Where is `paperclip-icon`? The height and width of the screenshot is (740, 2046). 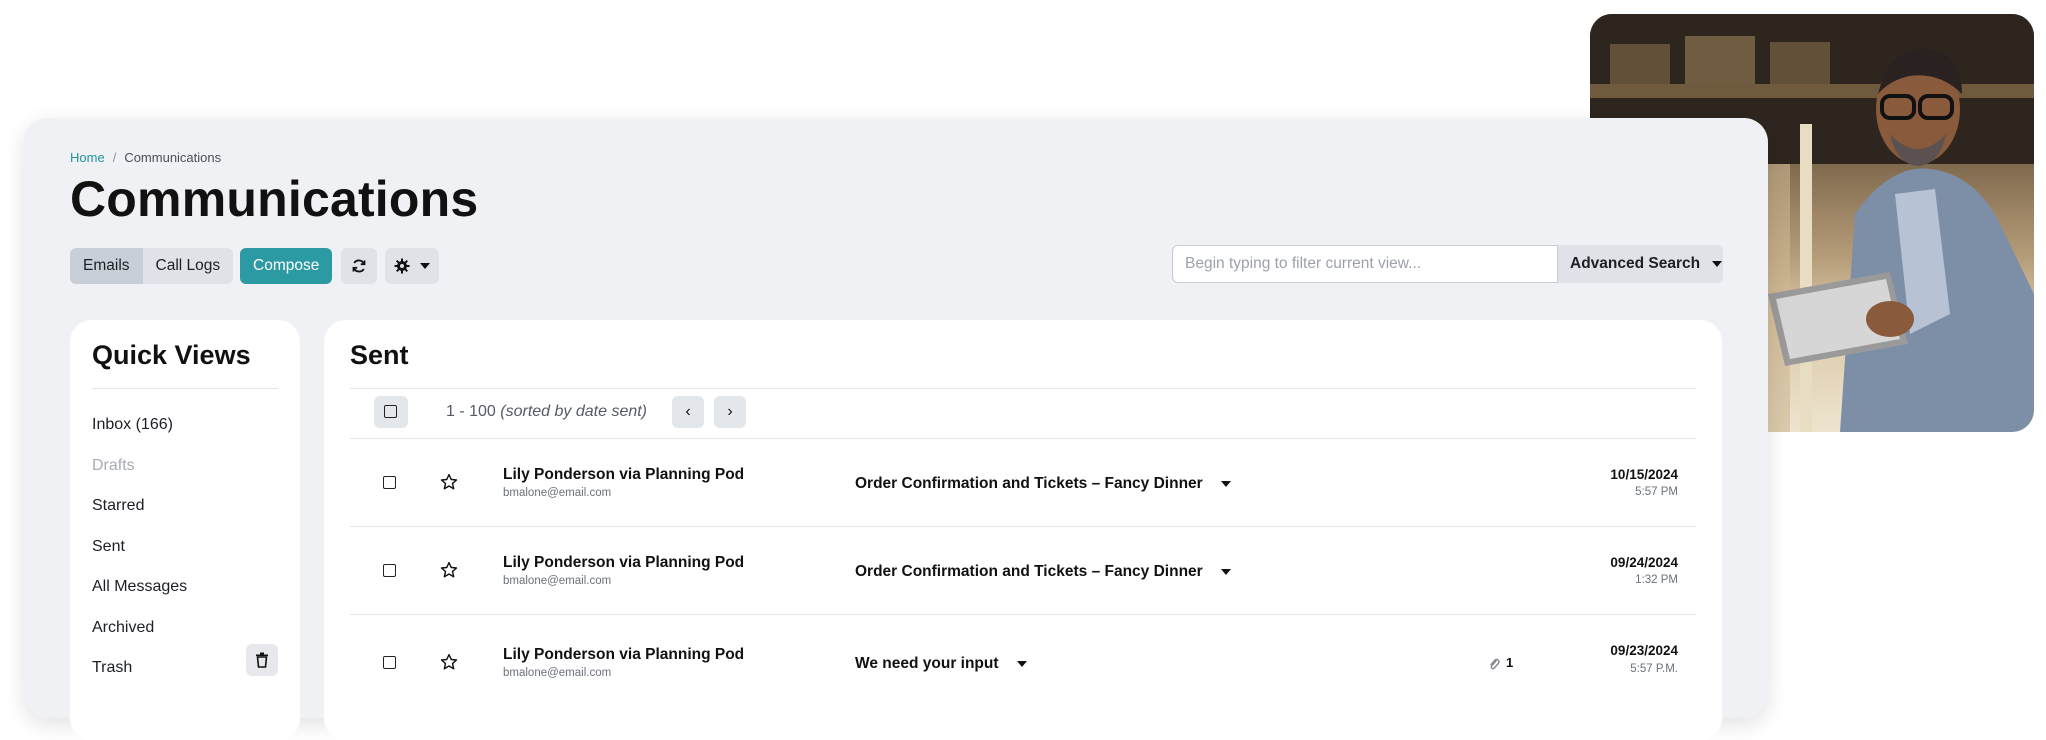 paperclip-icon is located at coordinates (1495, 663).